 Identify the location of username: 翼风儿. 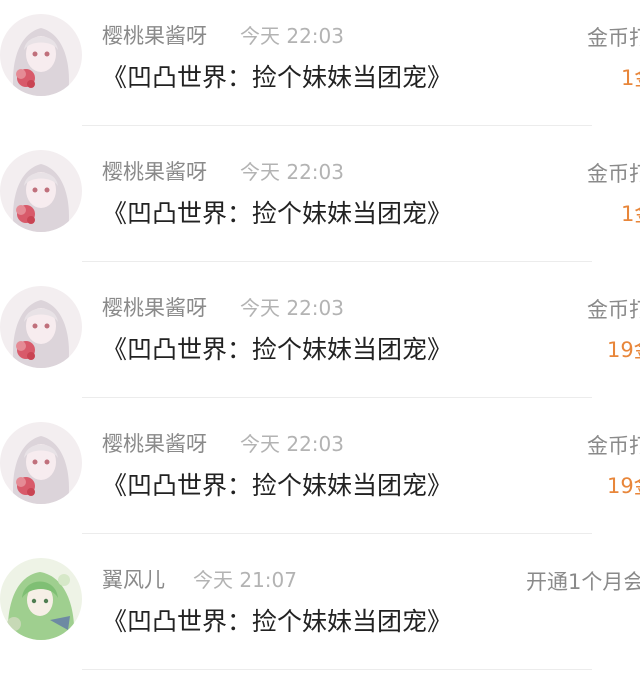
(133, 580).